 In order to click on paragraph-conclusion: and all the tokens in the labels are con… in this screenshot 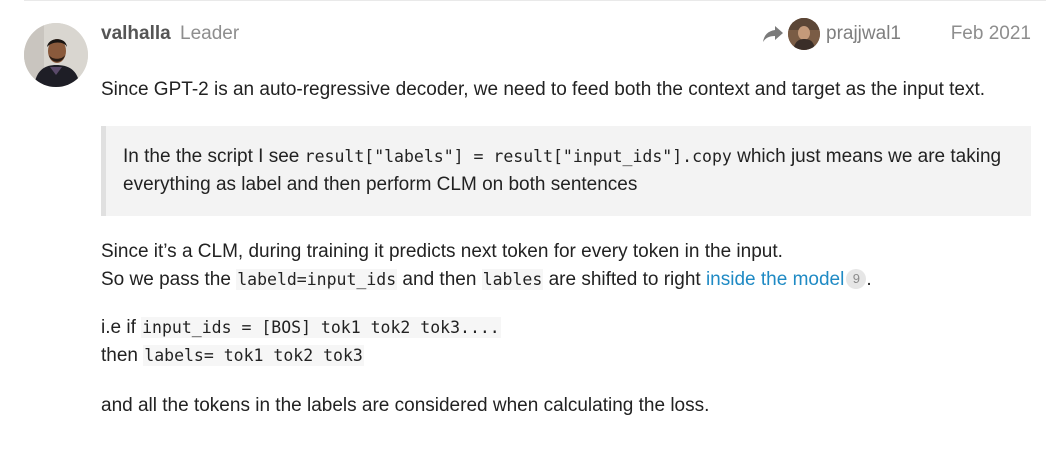, I will do `click(405, 405)`.